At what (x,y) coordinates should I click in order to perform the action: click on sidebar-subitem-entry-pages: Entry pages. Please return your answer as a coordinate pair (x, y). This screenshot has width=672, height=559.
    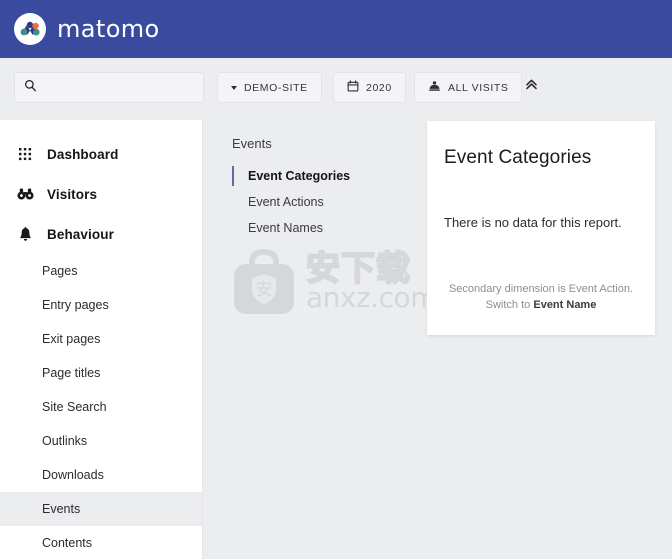
    Looking at the image, I should click on (101, 305).